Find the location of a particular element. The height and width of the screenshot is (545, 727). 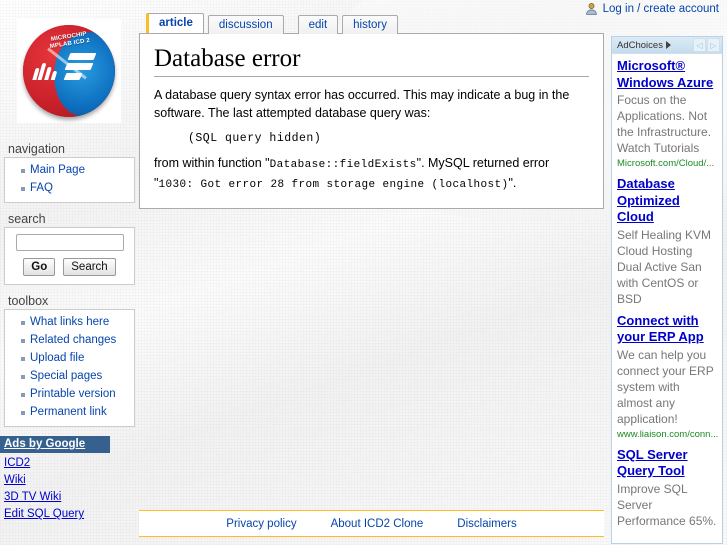

personal-bar: Log in / create account is located at coordinates (652, 8).